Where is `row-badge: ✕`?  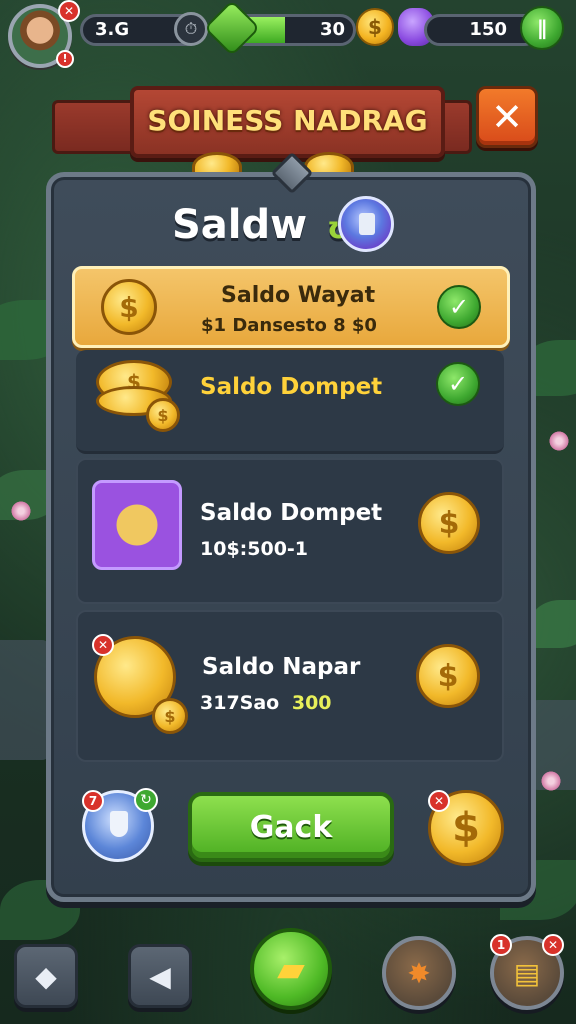 row-badge: ✕ is located at coordinates (103, 645).